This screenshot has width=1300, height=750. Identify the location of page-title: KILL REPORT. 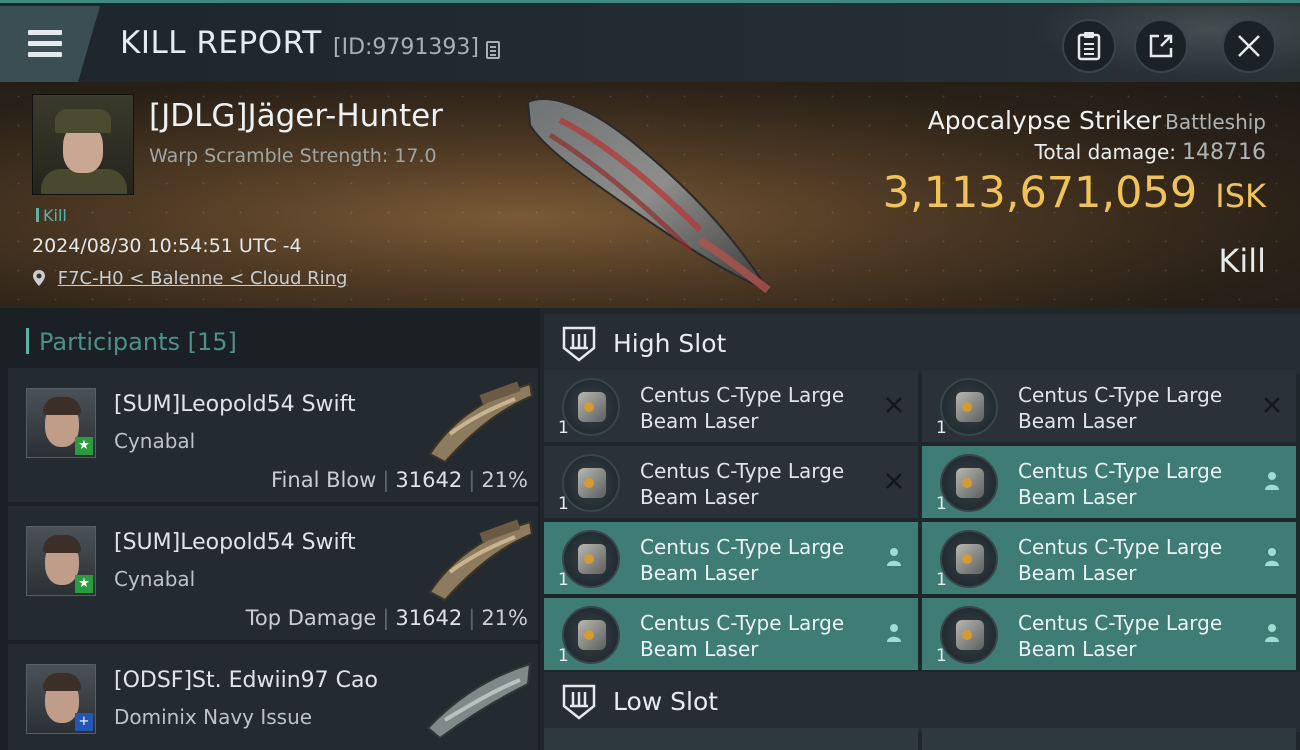
(221, 43).